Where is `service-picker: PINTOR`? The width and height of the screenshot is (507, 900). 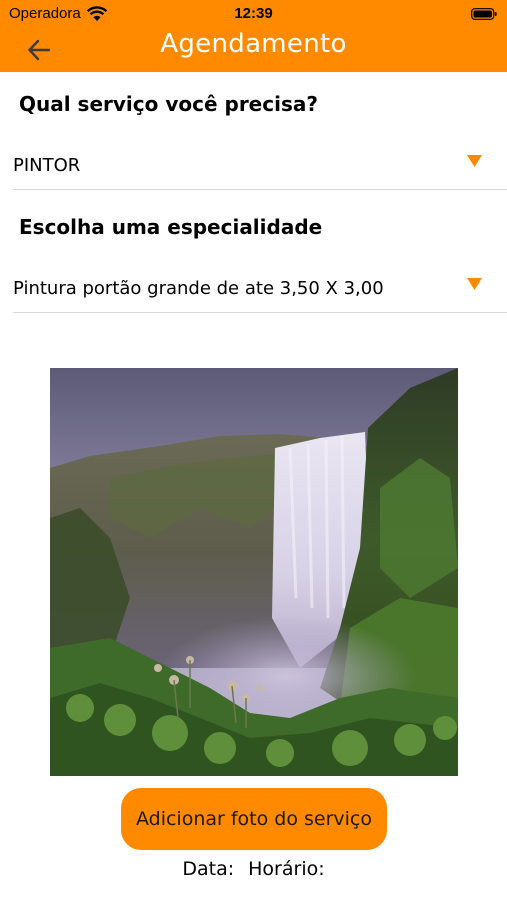
service-picker: PINTOR is located at coordinates (260, 164).